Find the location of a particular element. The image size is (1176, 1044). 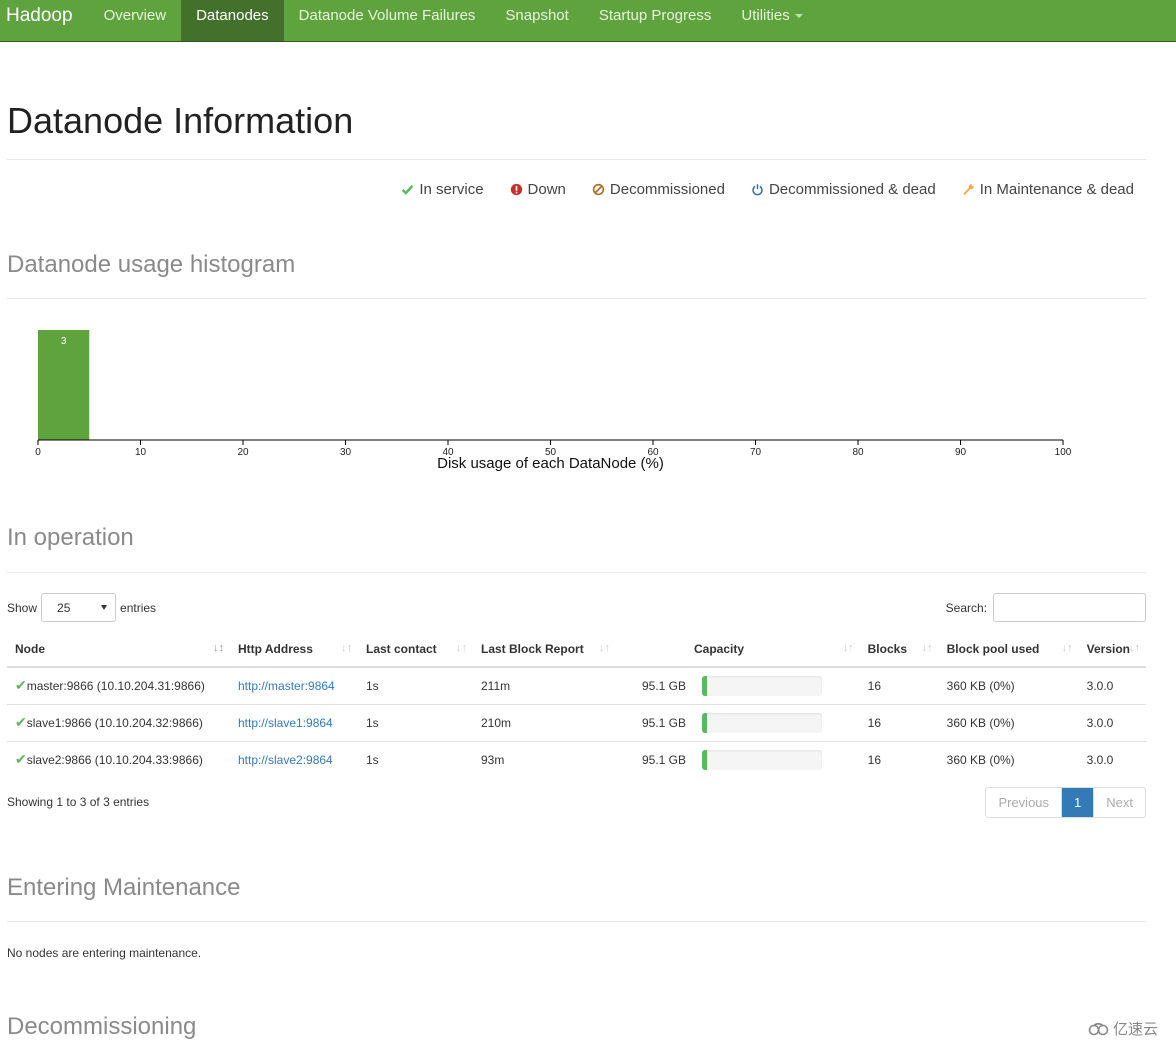

col-label: Http Address is located at coordinates (275, 649).